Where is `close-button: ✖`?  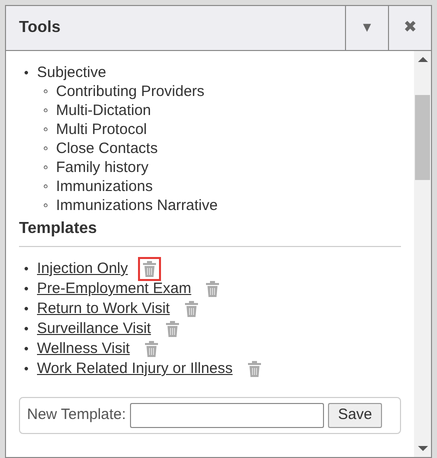
close-button: ✖ is located at coordinates (409, 28).